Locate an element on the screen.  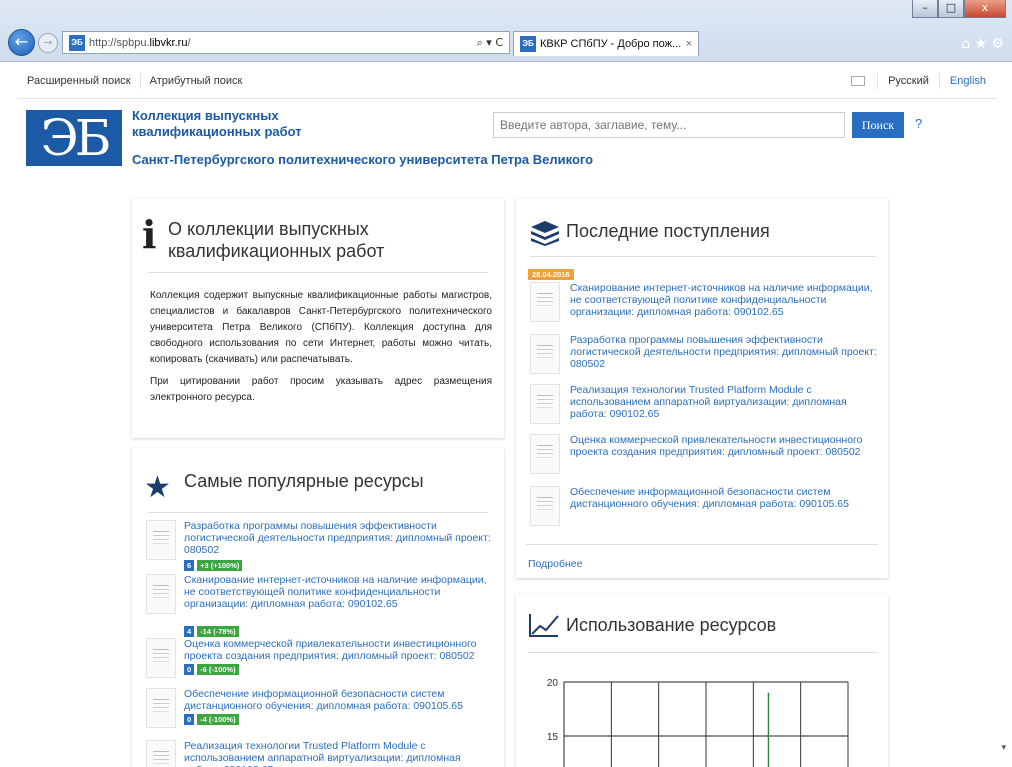
site-favicon-icon: ЭБ is located at coordinates (77, 42).